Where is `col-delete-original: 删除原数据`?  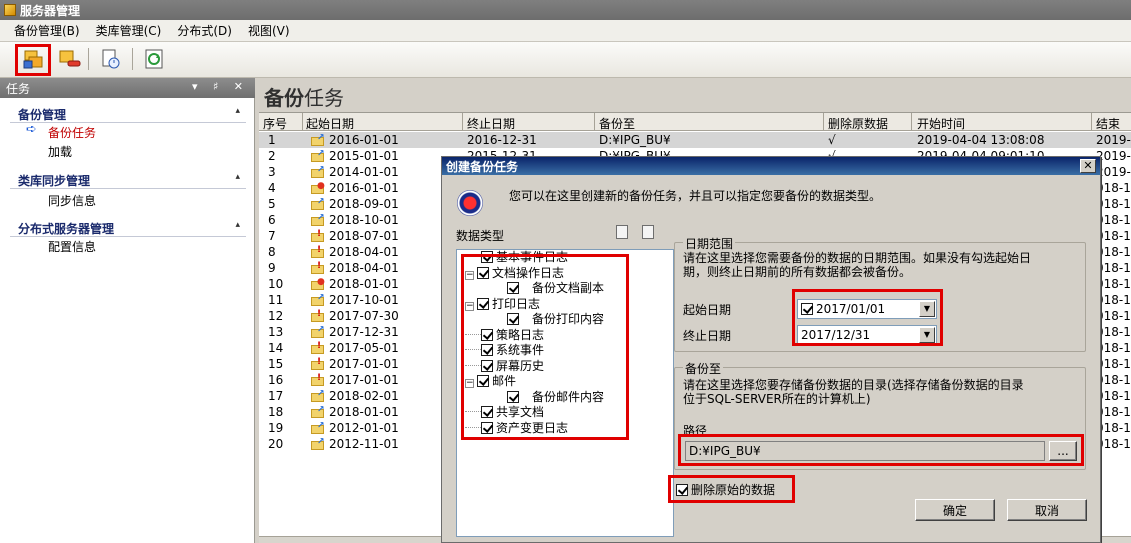
col-delete-original: 删除原数据 is located at coordinates (858, 123).